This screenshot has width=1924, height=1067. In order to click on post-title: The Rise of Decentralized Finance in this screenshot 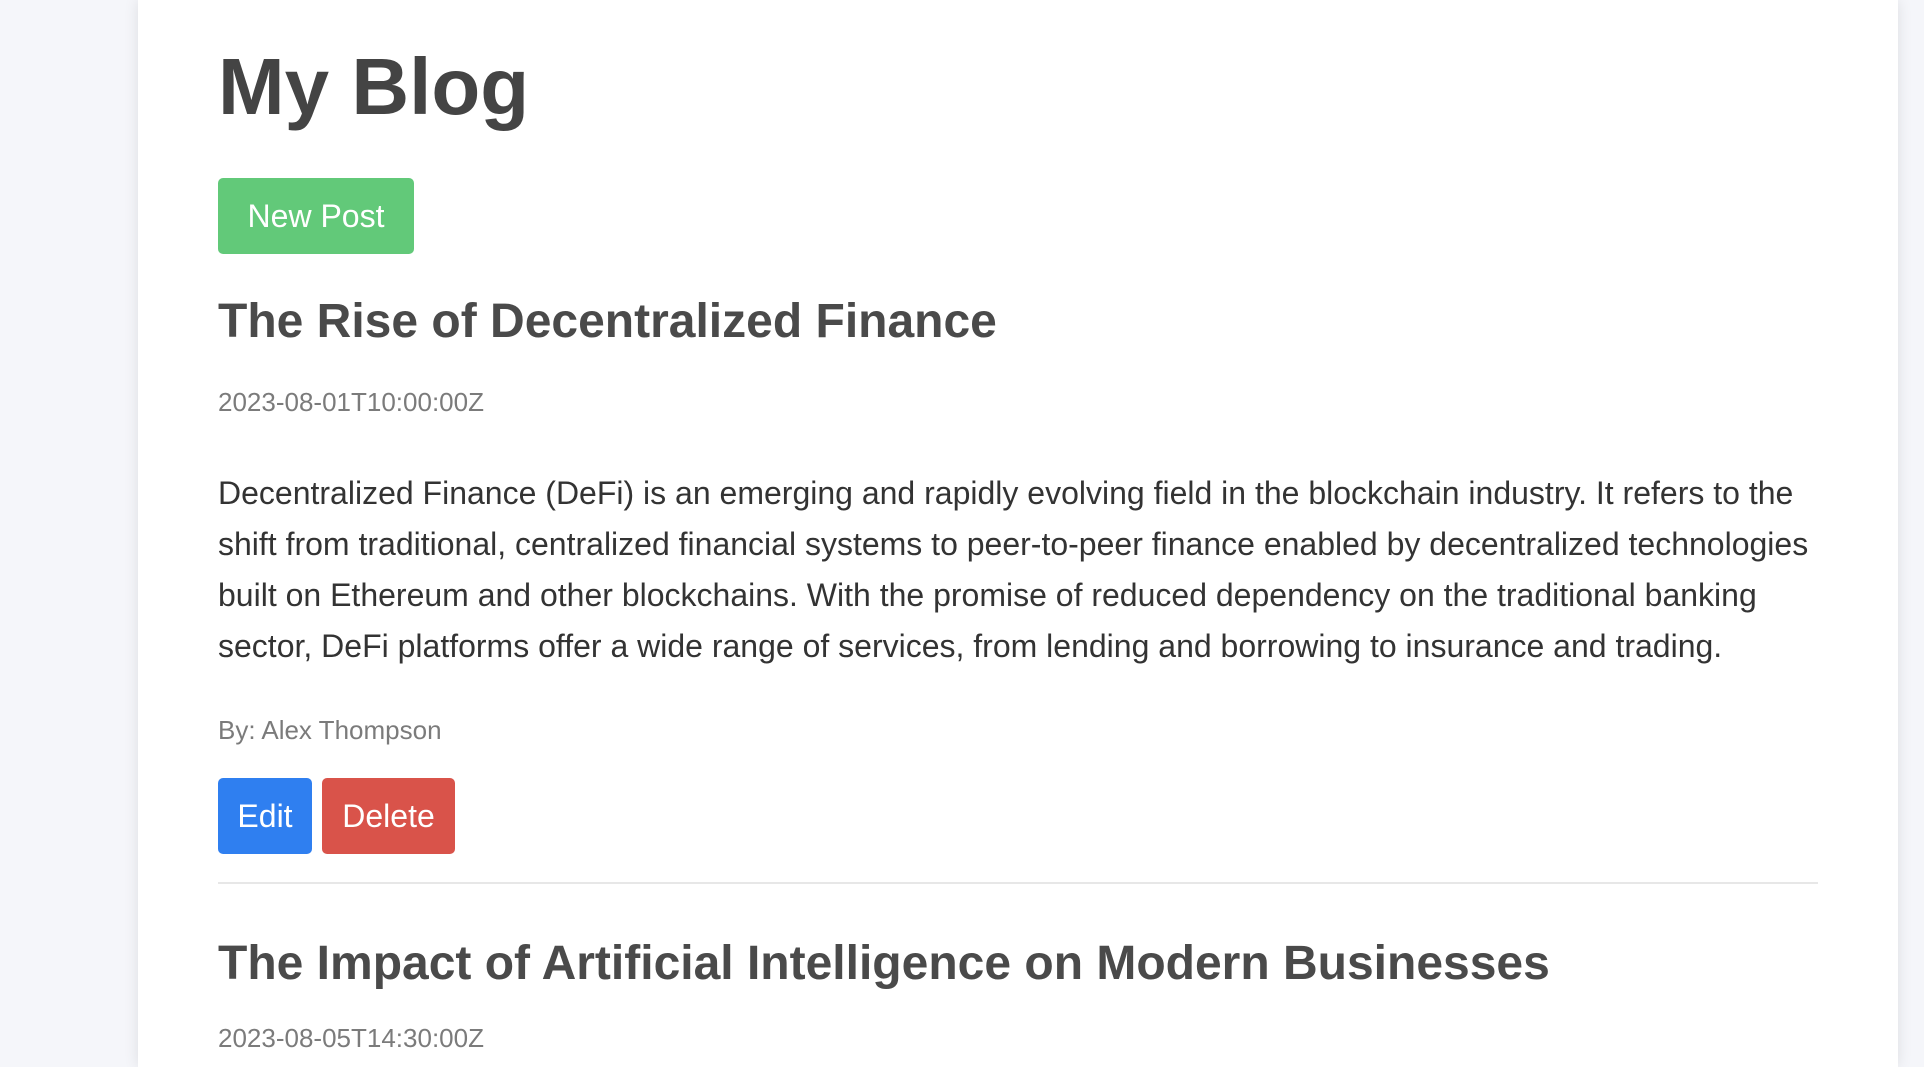, I will do `click(607, 321)`.